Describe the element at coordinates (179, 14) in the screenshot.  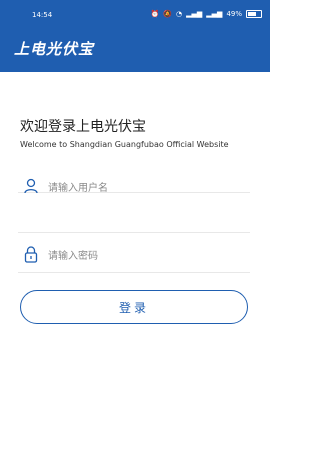
I see `wifi-icon: ◔` at that location.